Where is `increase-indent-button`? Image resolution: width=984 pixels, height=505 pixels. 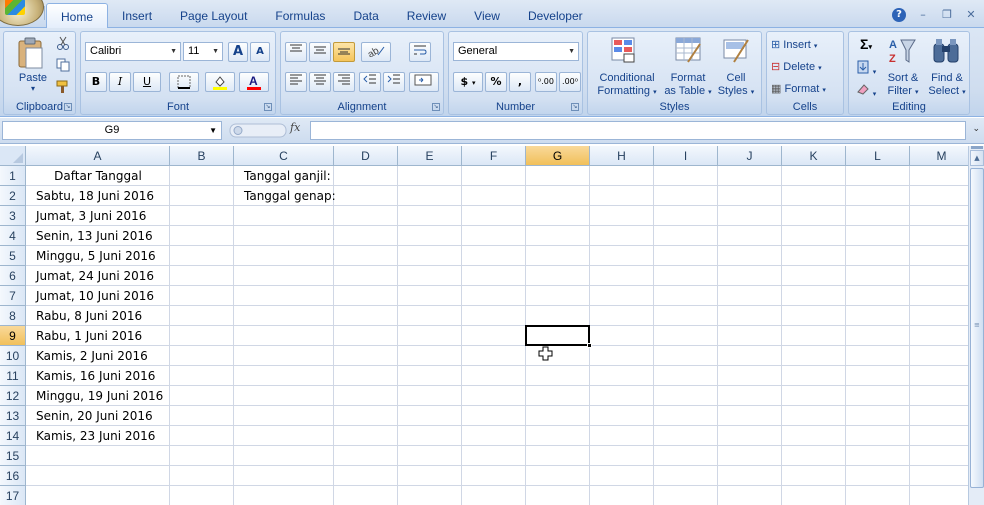 increase-indent-button is located at coordinates (394, 82).